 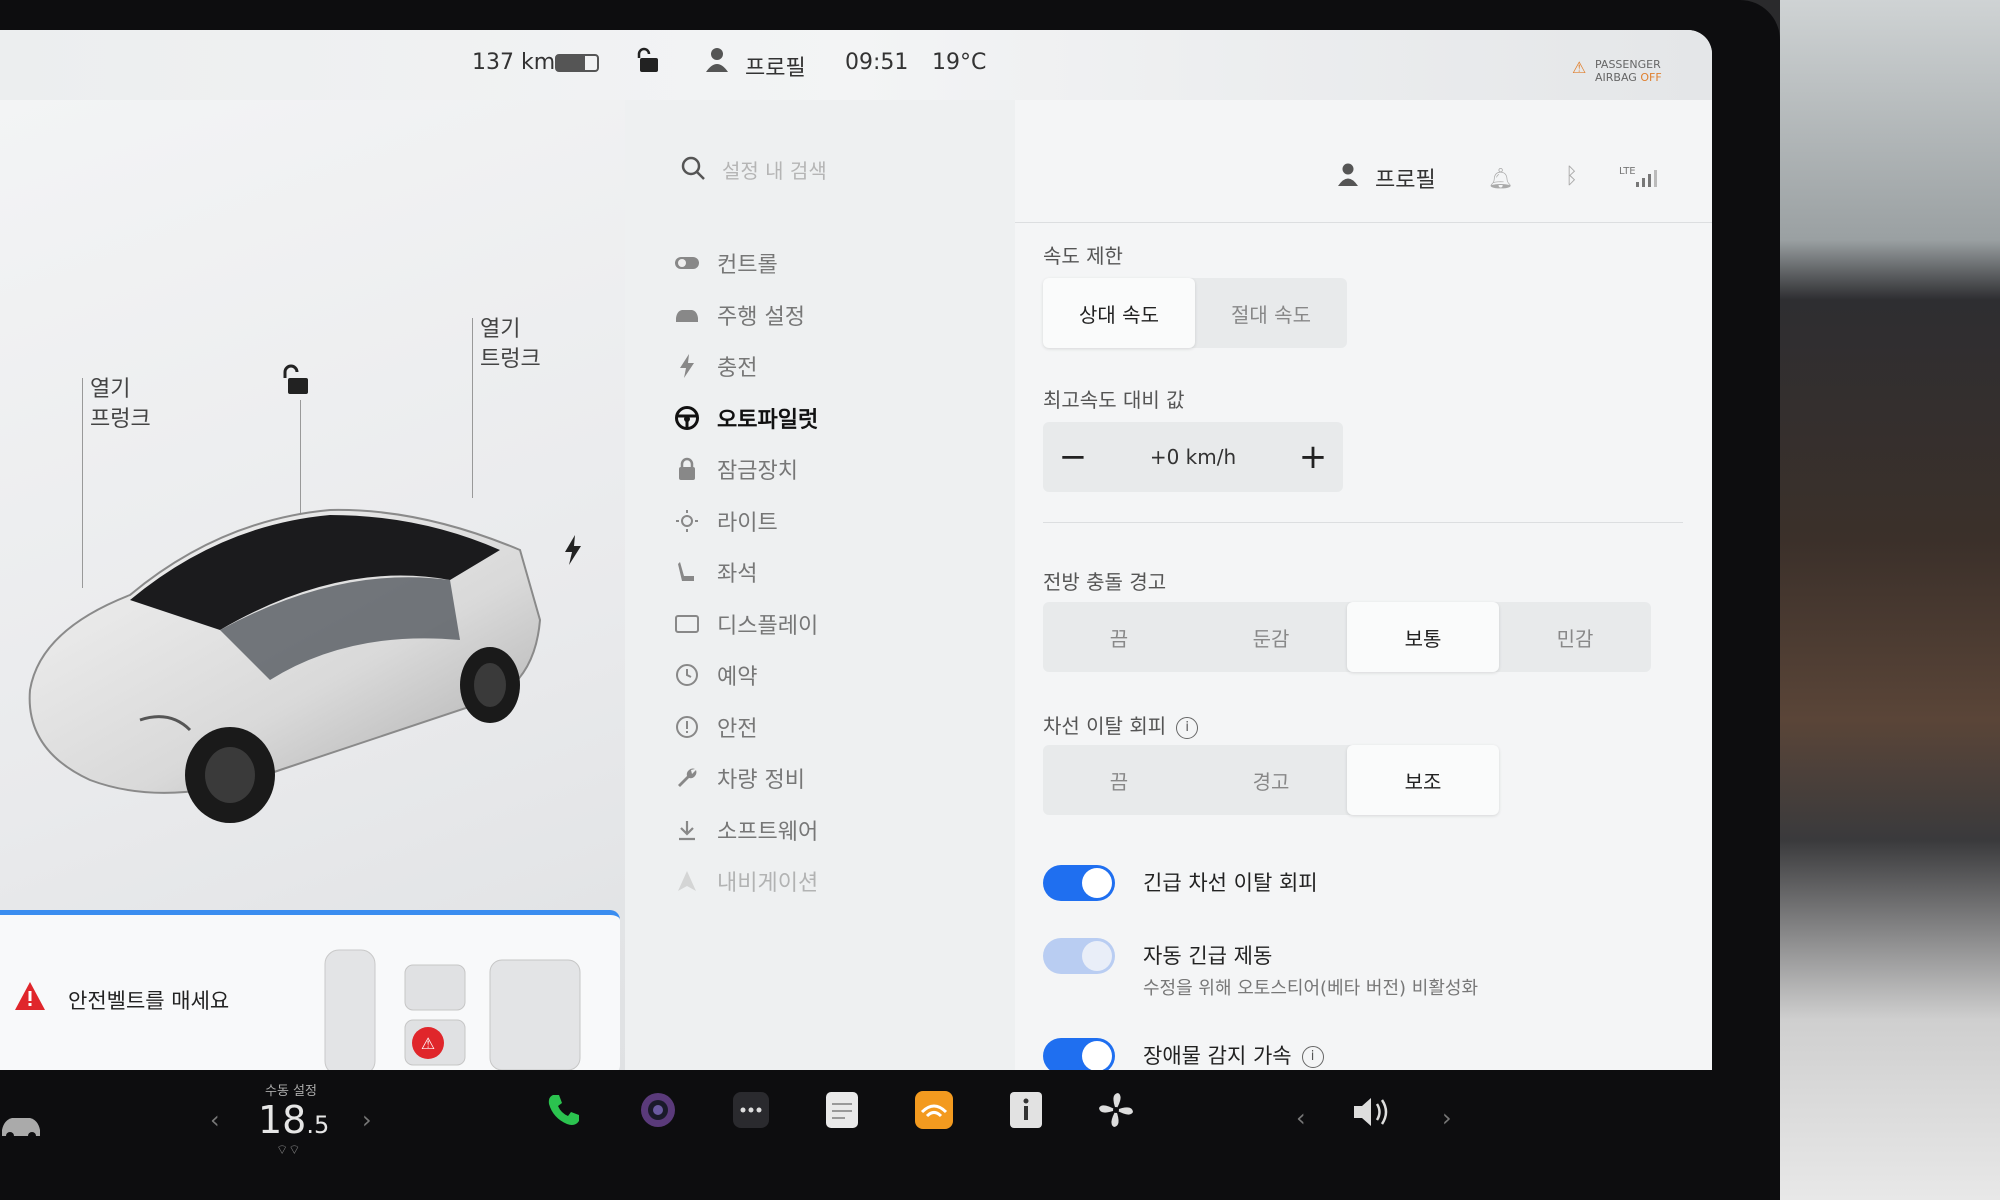 What do you see at coordinates (1571, 176) in the screenshot?
I see `bluetooth-icon: ᛒ` at bounding box center [1571, 176].